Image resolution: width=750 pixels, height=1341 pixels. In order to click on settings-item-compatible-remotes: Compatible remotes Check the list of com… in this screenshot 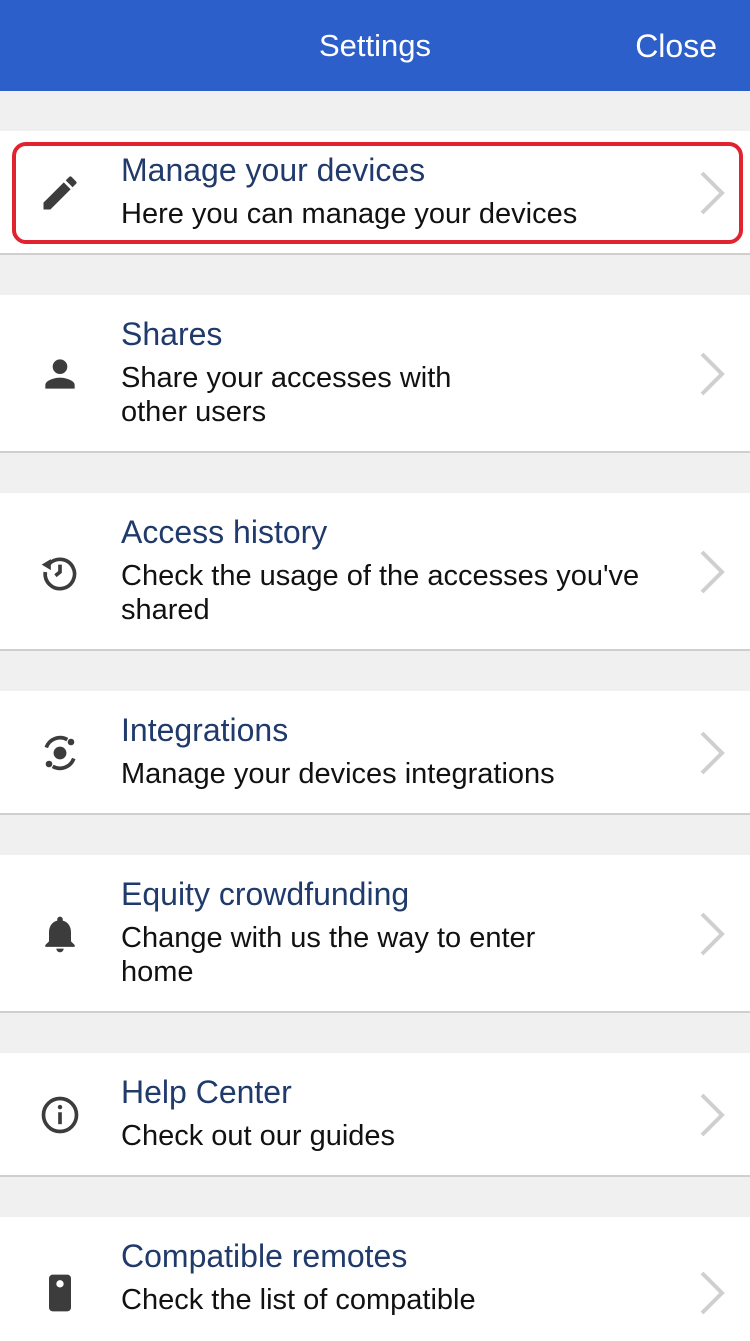, I will do `click(375, 1279)`.